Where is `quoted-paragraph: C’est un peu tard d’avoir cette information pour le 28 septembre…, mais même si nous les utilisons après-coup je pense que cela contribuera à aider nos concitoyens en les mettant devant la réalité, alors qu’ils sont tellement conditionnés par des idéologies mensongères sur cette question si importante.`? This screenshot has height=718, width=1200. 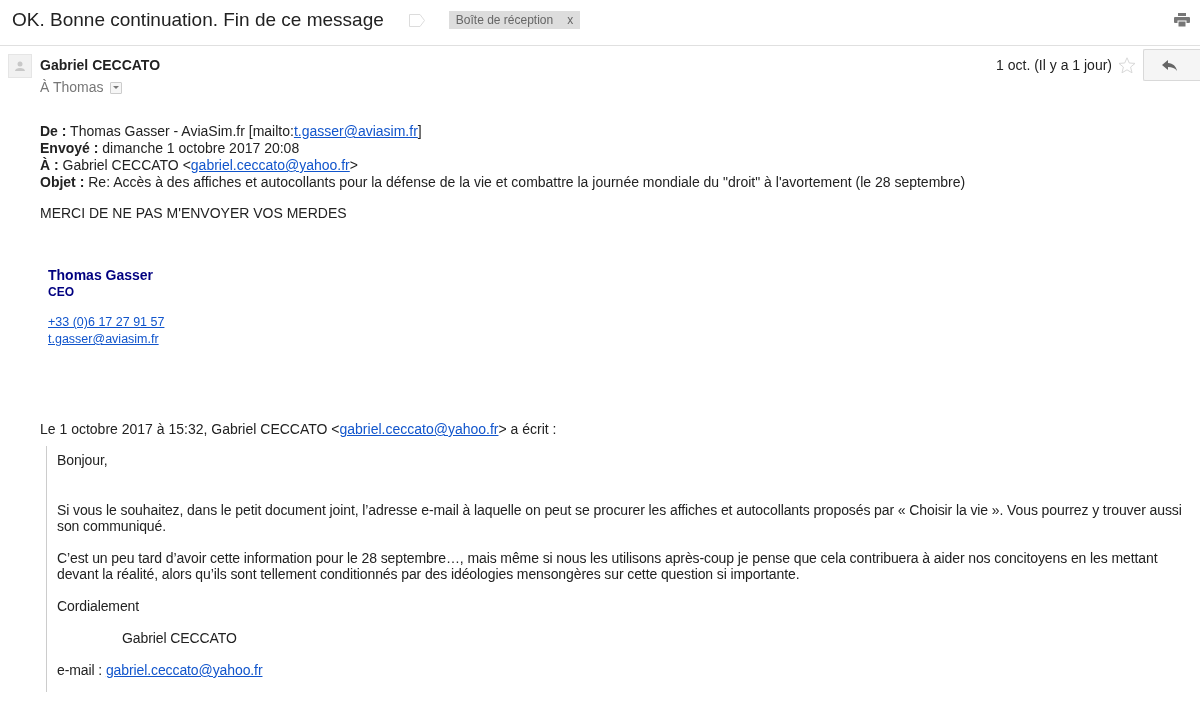 quoted-paragraph: C’est un peu tard d’avoir cette information pour le 28 septembre…, mais même si nous les utilisons après-coup je pense que cela contribuera à aider nos concitoyens en les mettant devant la réalité, alors qu’ils sont tellement conditionnés par des idéologies mensongères sur cette question si importante. is located at coordinates (608, 566).